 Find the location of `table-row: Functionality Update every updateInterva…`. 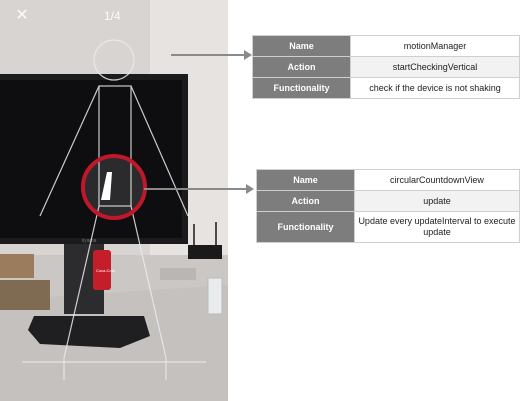

table-row: Functionality Update every updateInterva… is located at coordinates (388, 227).